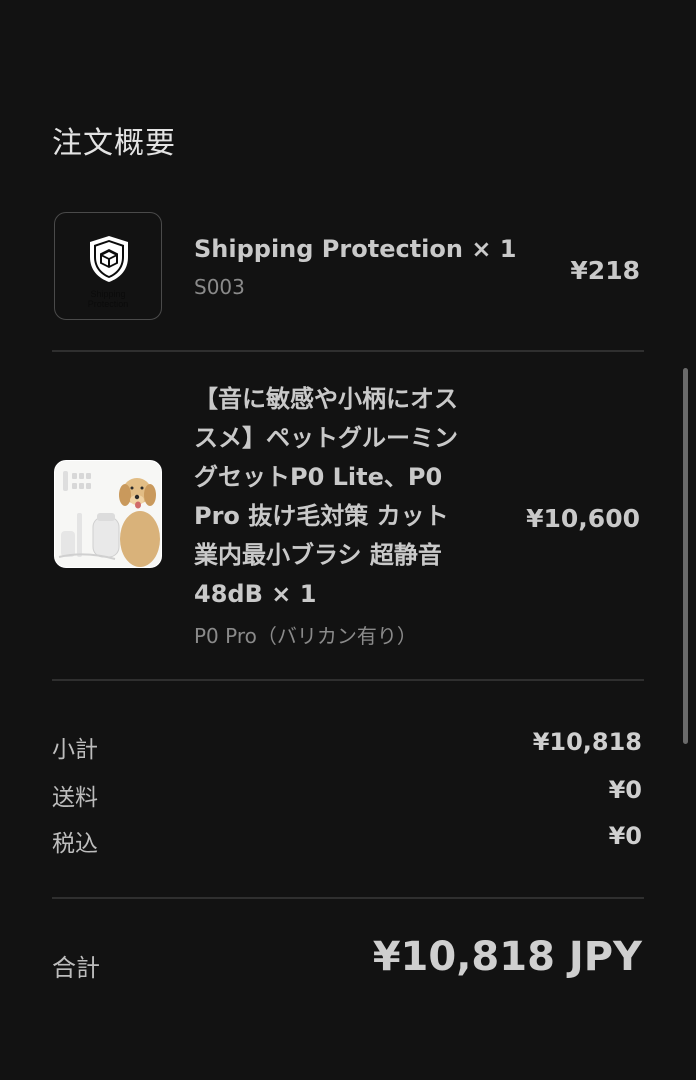 The height and width of the screenshot is (1080, 696). I want to click on item-price: ¥218, so click(605, 270).